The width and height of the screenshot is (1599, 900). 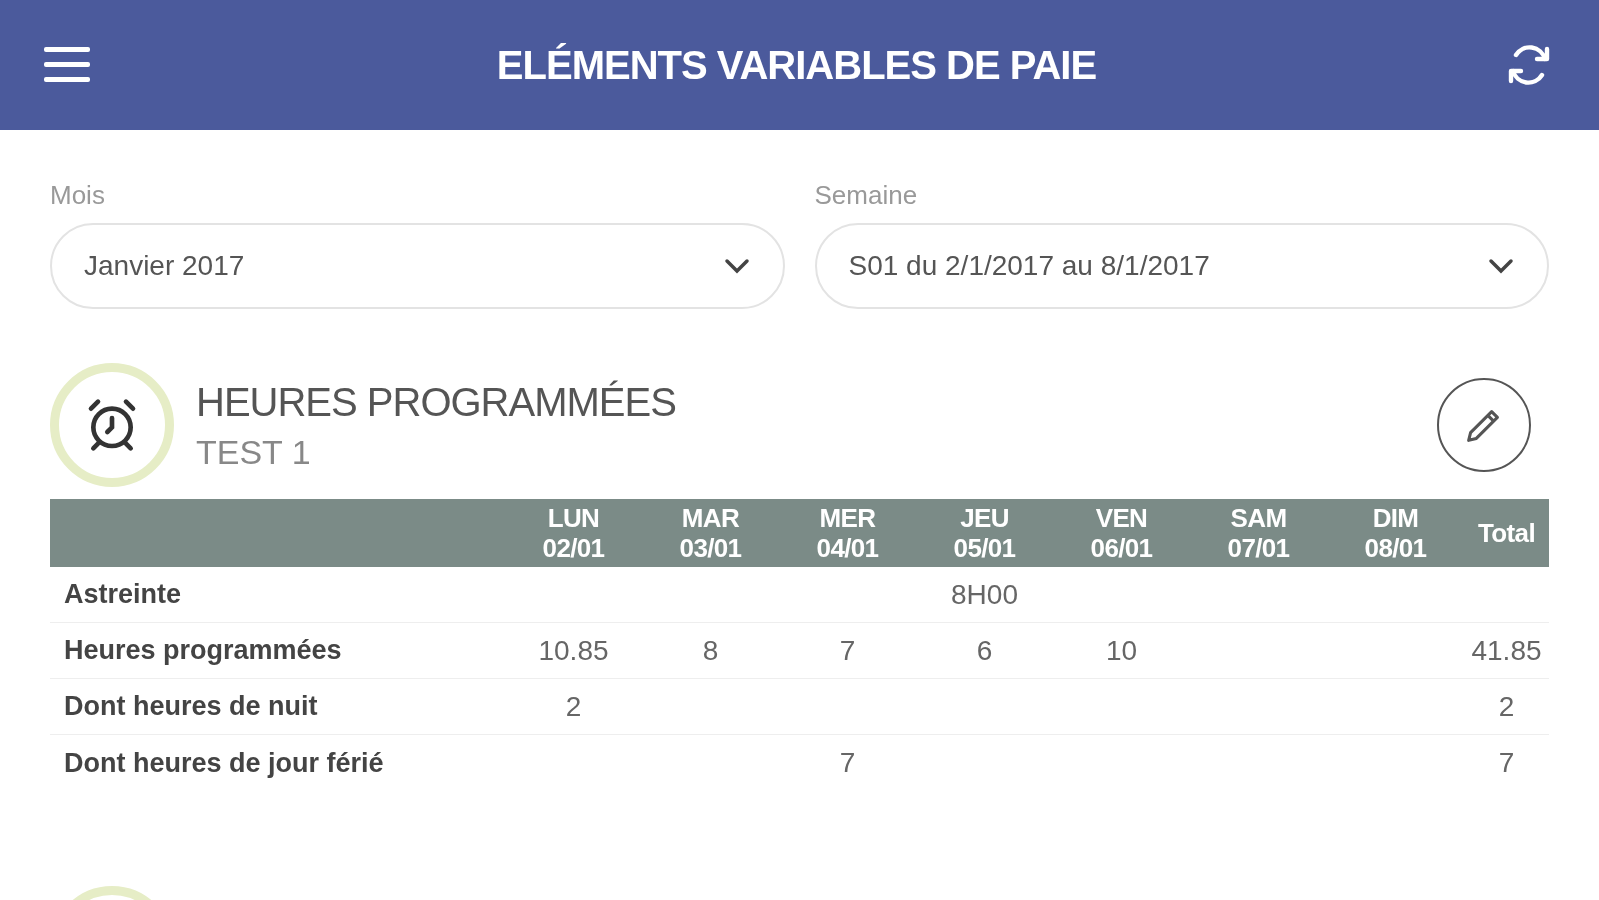 I want to click on section-subtitle: TEST 1, so click(x=254, y=452).